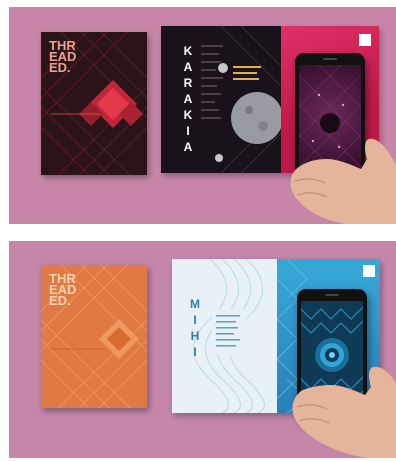  Describe the element at coordinates (195, 329) in the screenshot. I see `book-title: MIHI` at that location.